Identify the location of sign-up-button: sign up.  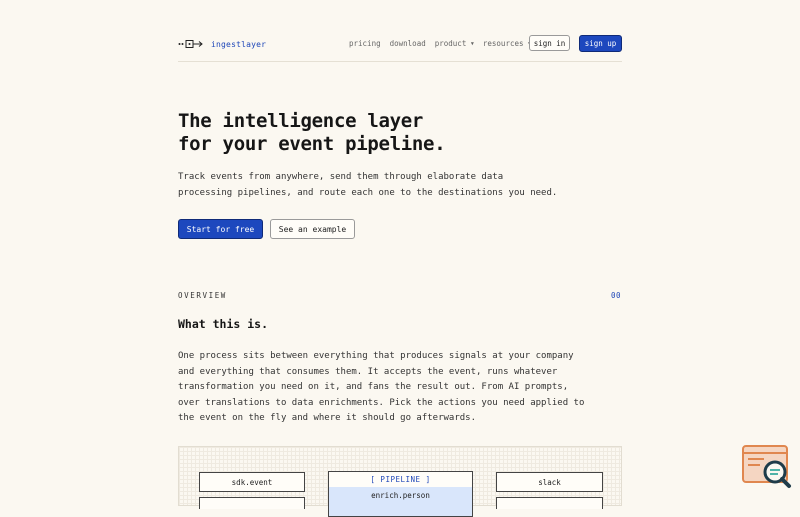
(600, 43).